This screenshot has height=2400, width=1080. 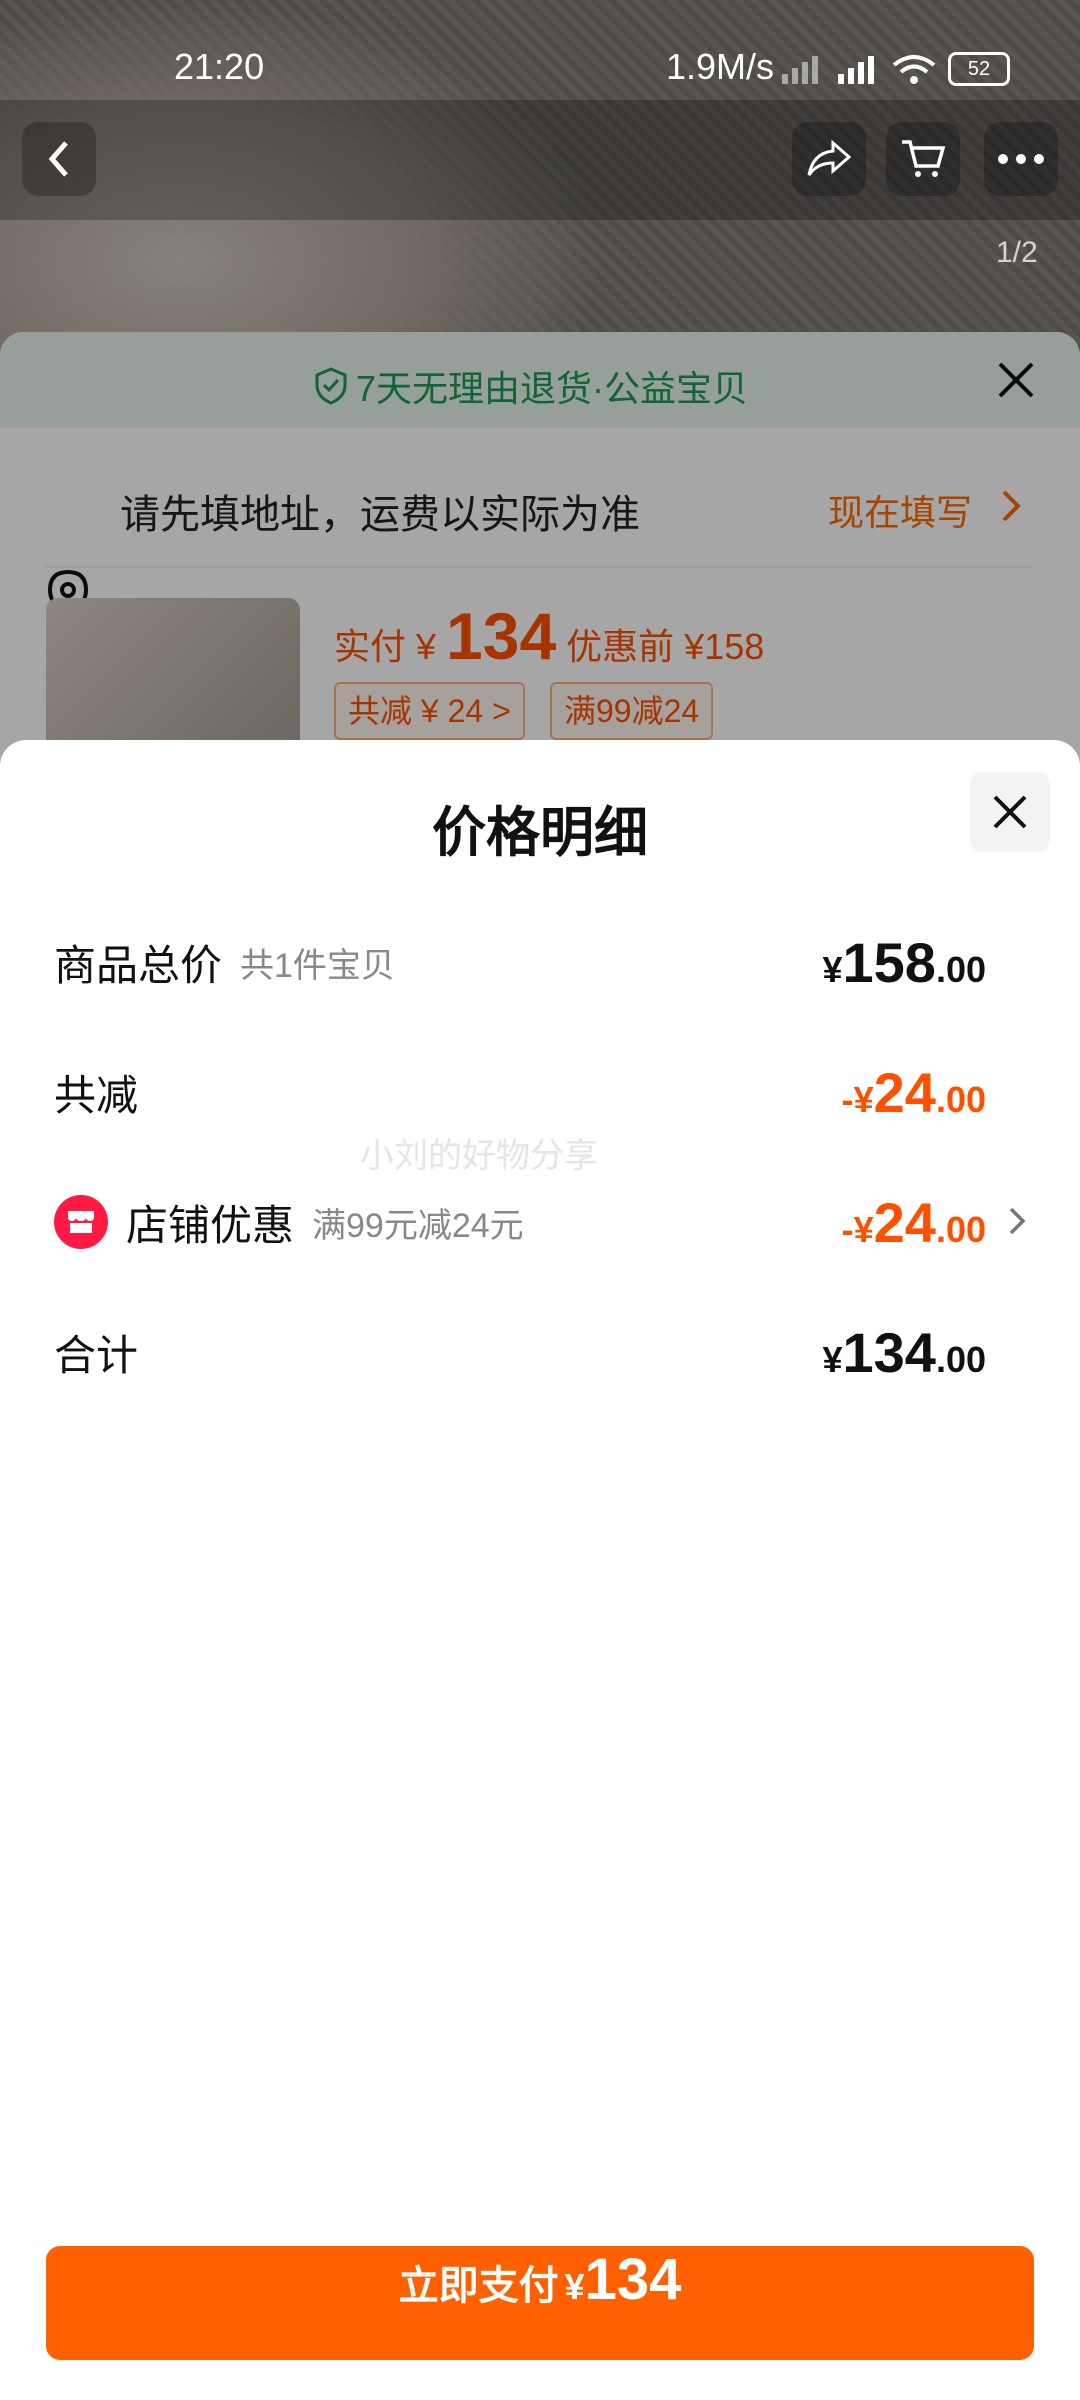 I want to click on row-total-discount: 共减 - ¥ 24 .00, so click(x=540, y=1092).